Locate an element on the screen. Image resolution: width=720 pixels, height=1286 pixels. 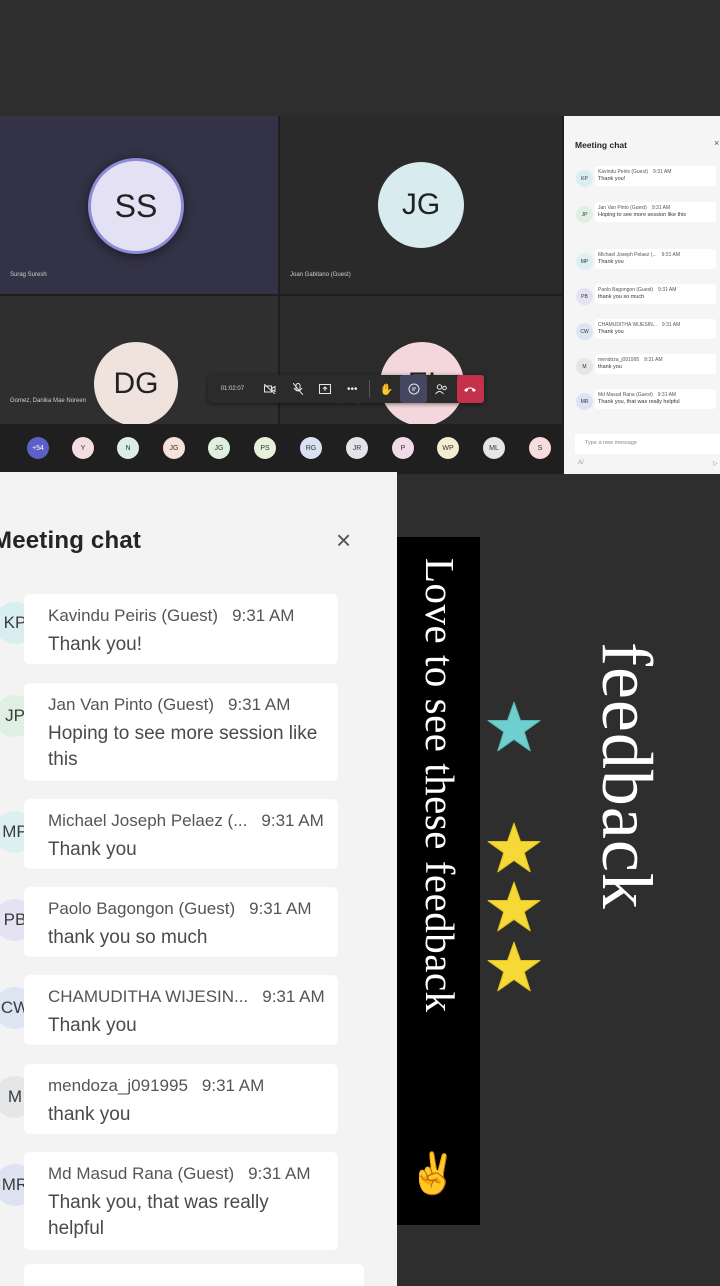
message-header: CHAMUDITHA WIJESIN... 9:31 AM is located at coordinates (655, 325).